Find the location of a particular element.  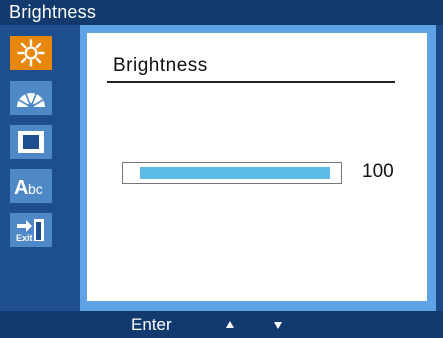

bottom-bar: Enter is located at coordinates (221, 324).